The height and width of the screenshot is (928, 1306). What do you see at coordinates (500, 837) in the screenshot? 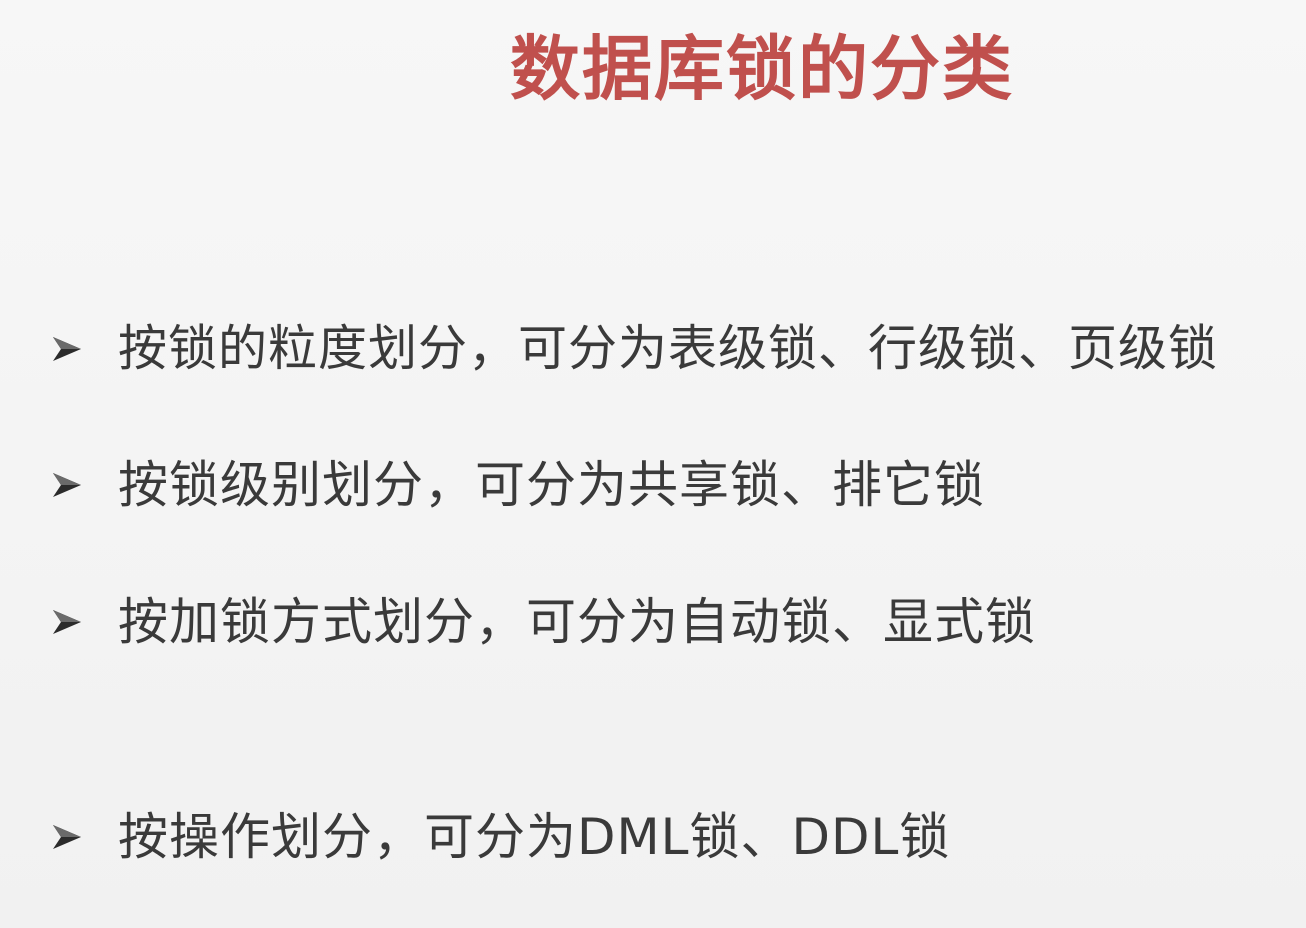
I see `bullet-item: 按操作划分，可分为DML锁、DDL锁` at bounding box center [500, 837].